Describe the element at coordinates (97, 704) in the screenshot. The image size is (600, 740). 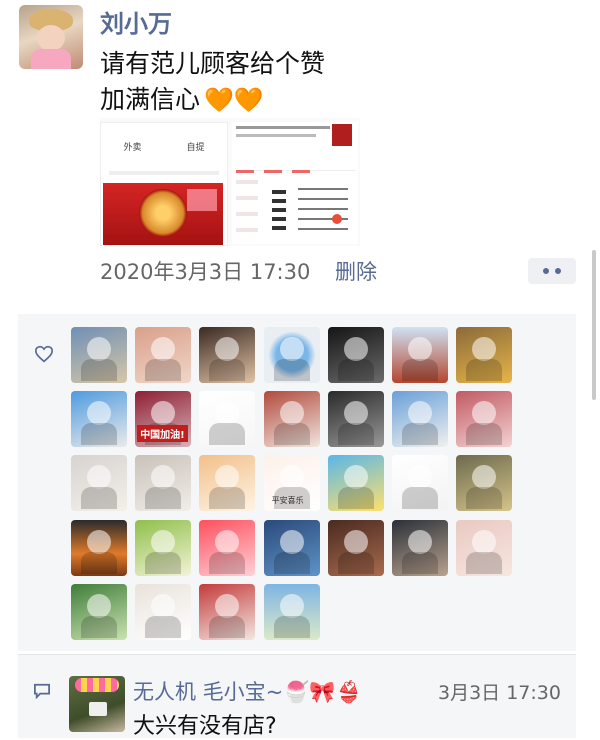
I see `commenter-avatar` at that location.